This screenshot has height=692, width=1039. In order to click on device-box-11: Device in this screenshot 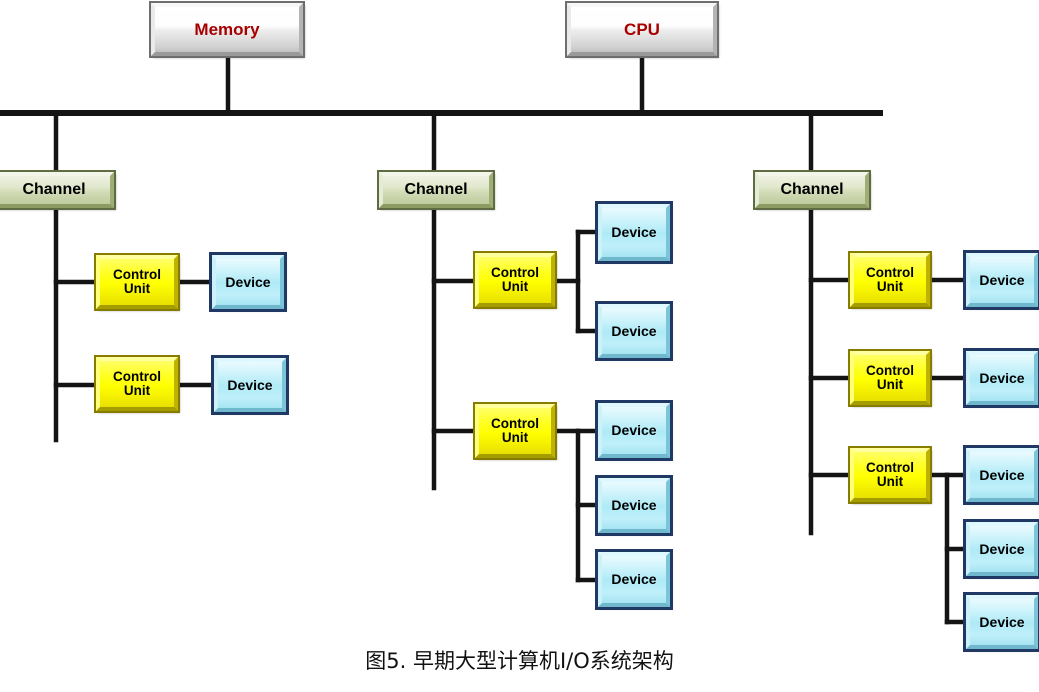, I will do `click(1001, 549)`.